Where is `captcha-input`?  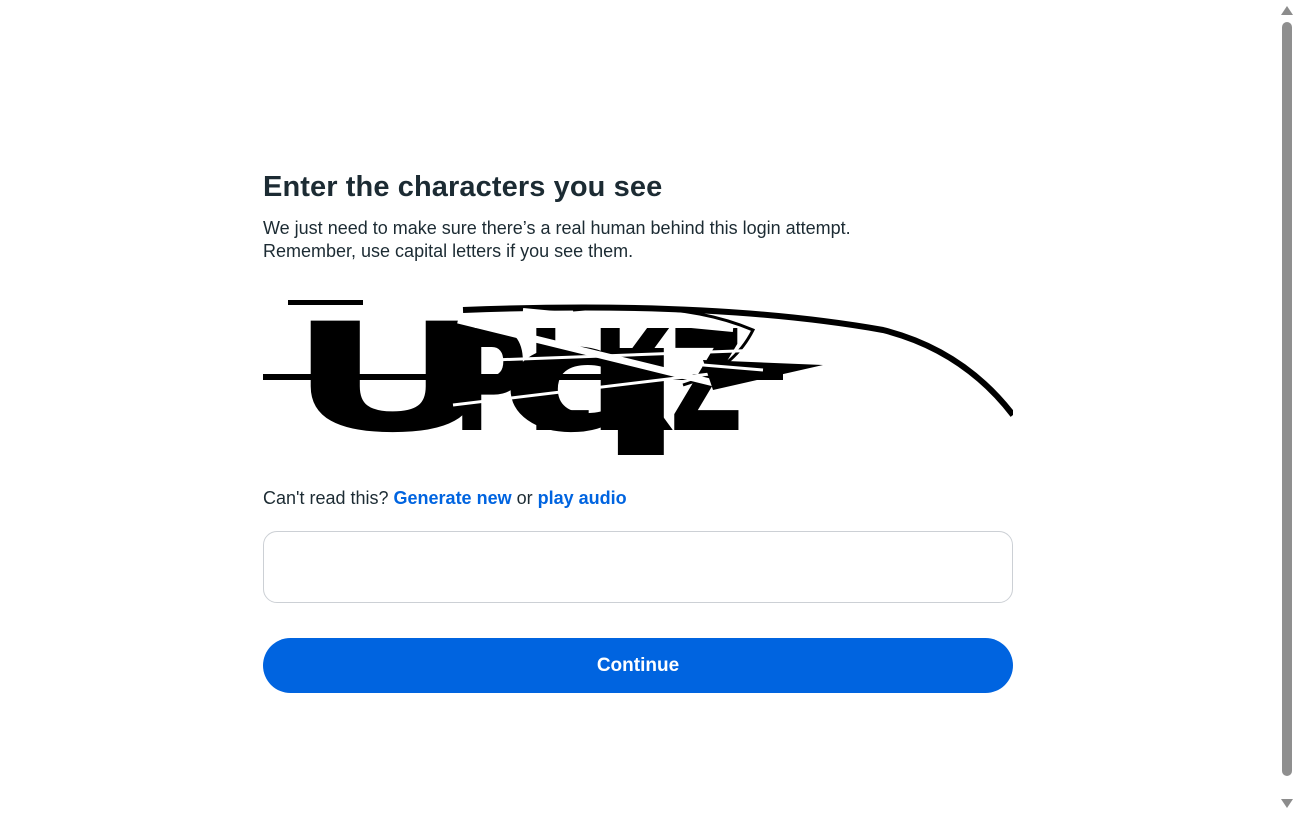 captcha-input is located at coordinates (638, 567).